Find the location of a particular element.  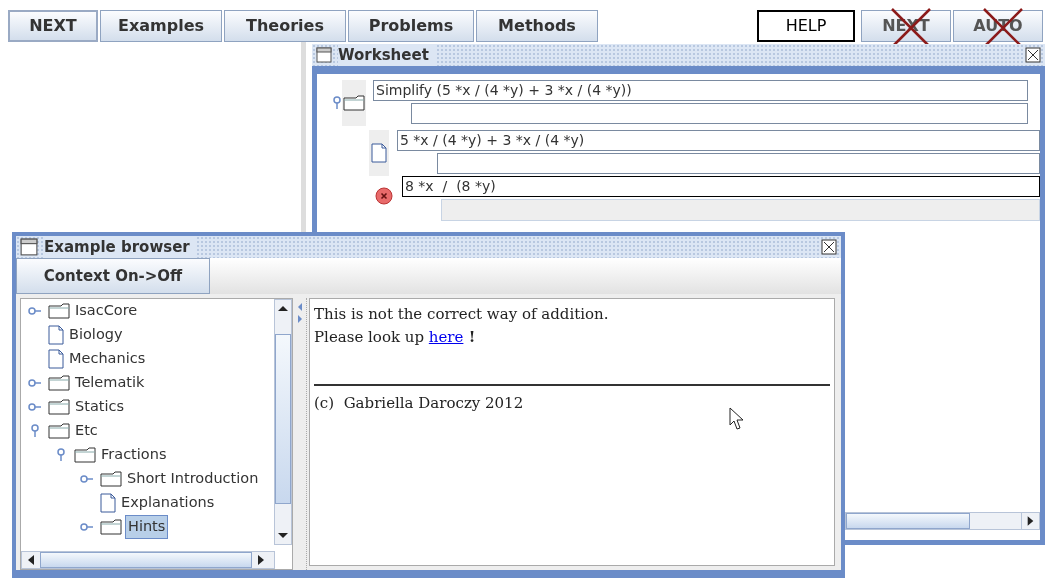

tree-item: Telematik is located at coordinates (110, 383).